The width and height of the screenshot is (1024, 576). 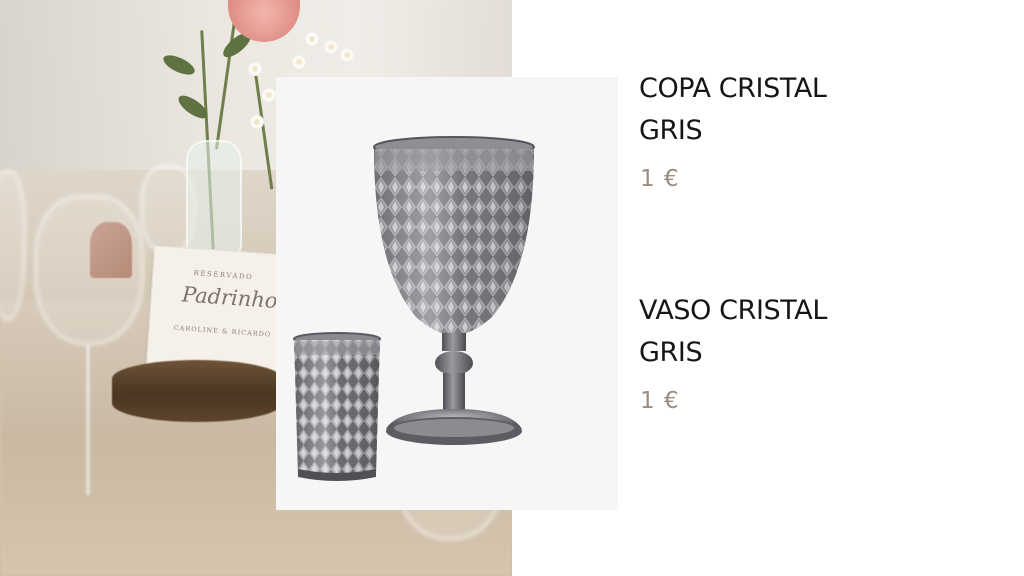 I want to click on goblet-icon, so click(x=454, y=290).